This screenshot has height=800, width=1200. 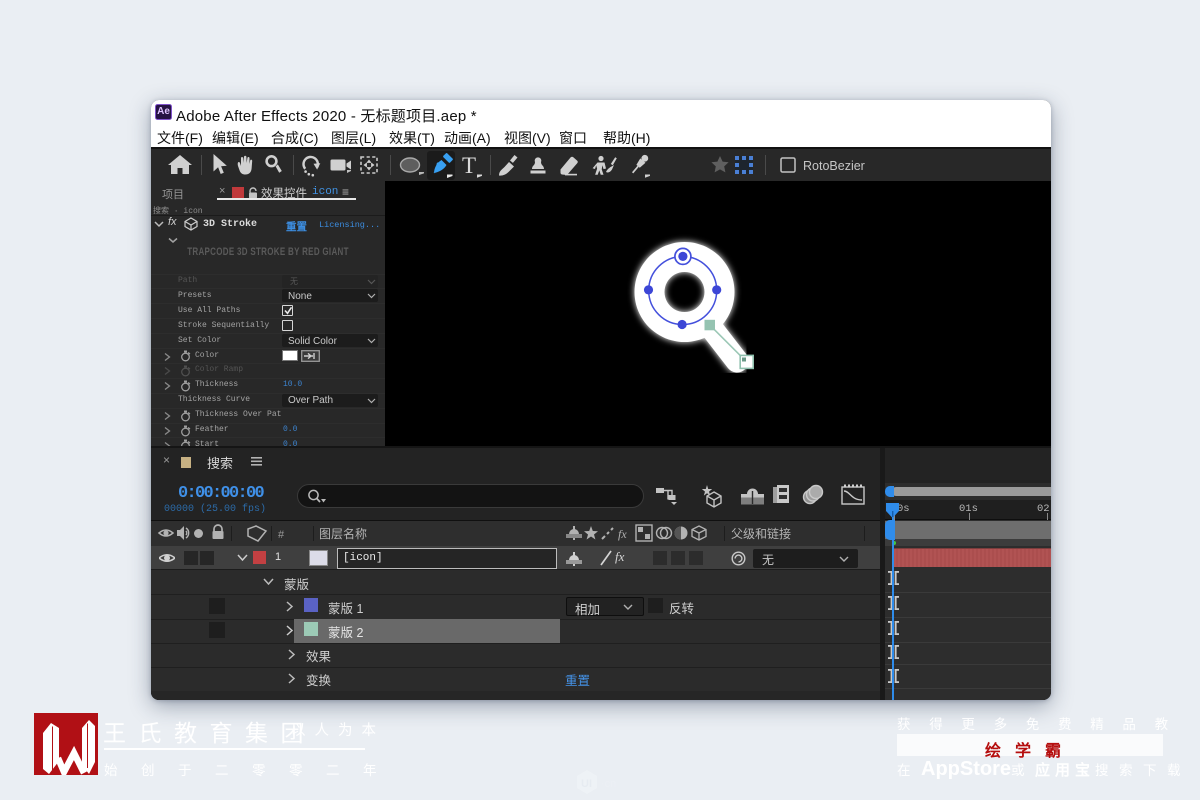 What do you see at coordinates (469, 165) in the screenshot?
I see `svg-text: T` at bounding box center [469, 165].